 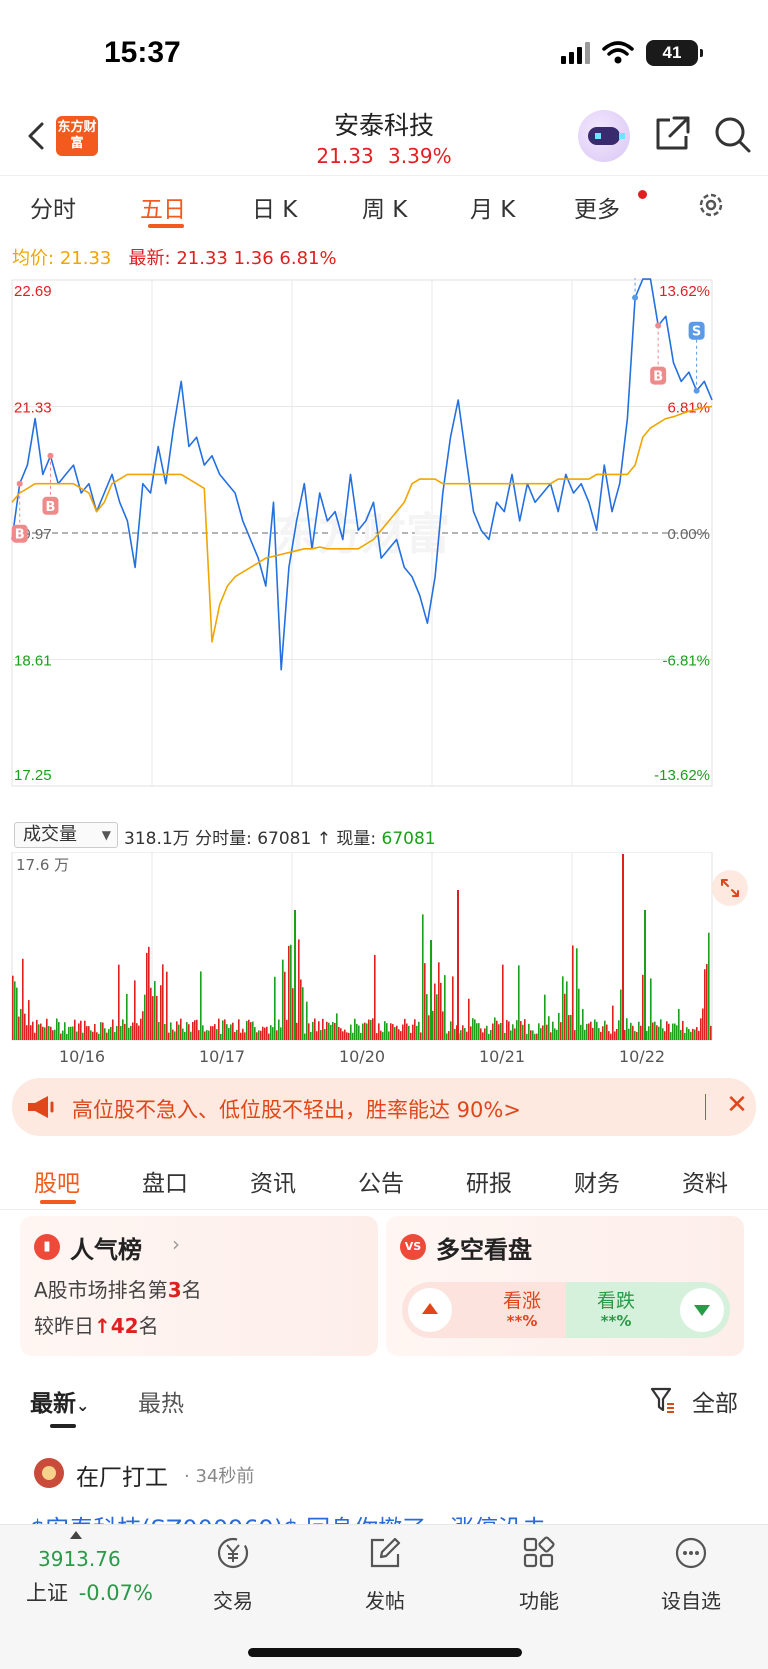 What do you see at coordinates (705, 1181) in the screenshot?
I see `tab-profile: 资料` at bounding box center [705, 1181].